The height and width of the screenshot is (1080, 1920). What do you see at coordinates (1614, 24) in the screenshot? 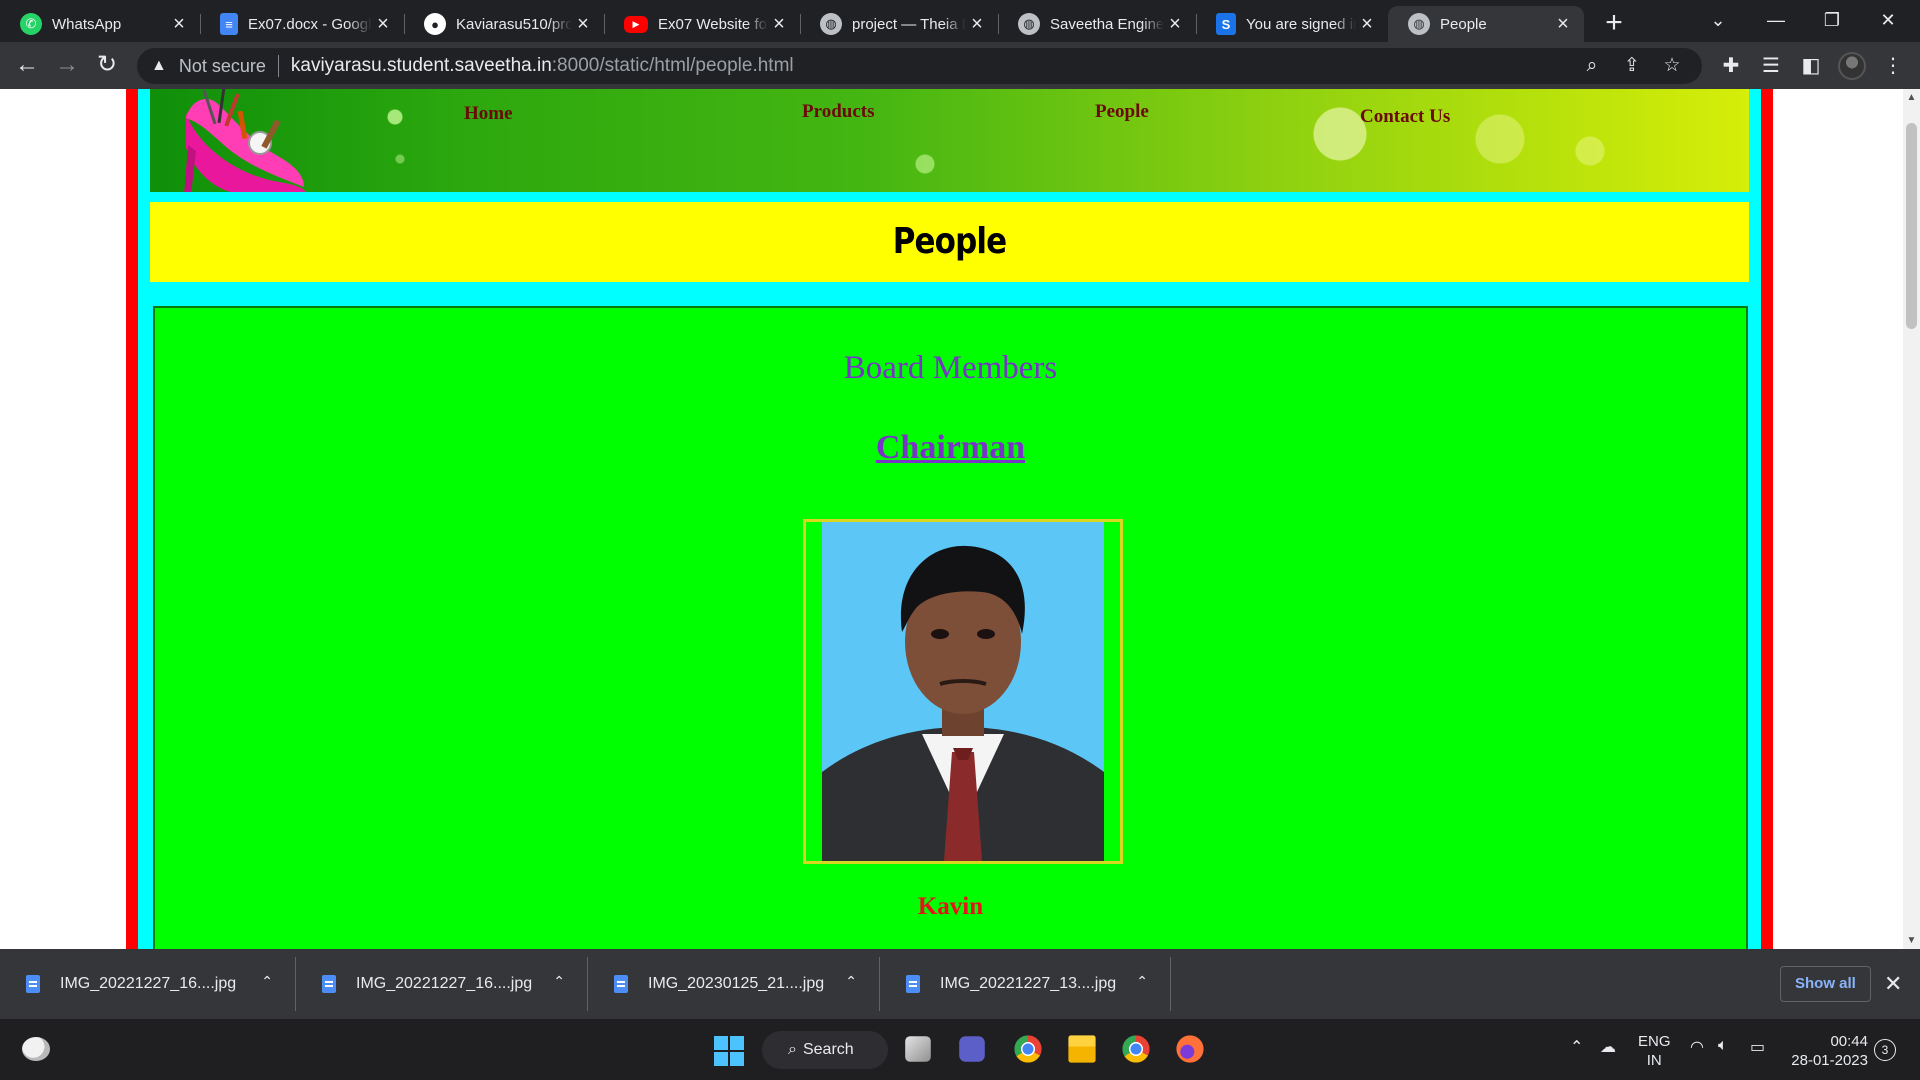
I see `new-tab-button: +` at bounding box center [1614, 24].